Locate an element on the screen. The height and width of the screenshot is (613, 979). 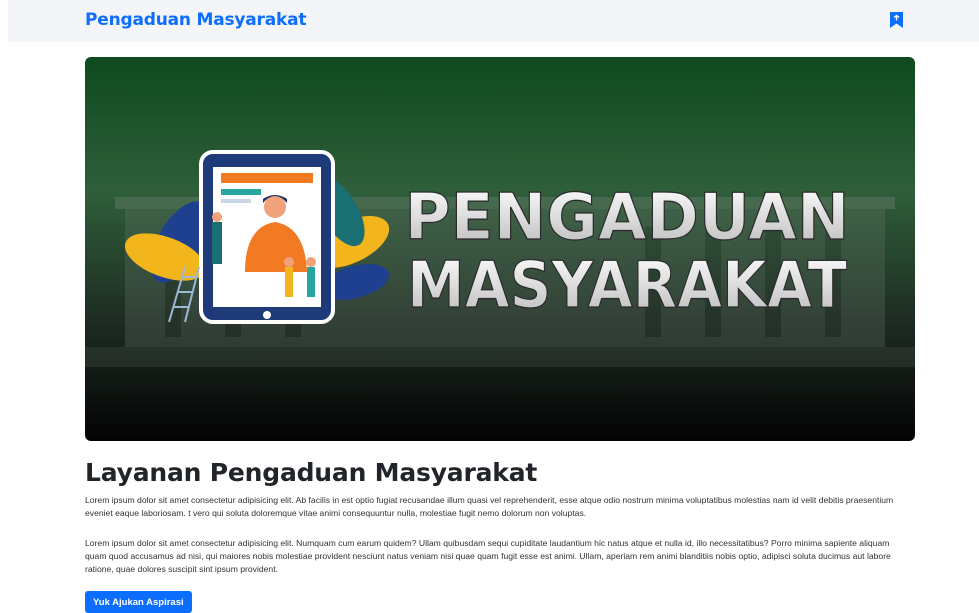
submit-aspiration-button: Yuk Ajukan Aspirasi is located at coordinates (138, 602).